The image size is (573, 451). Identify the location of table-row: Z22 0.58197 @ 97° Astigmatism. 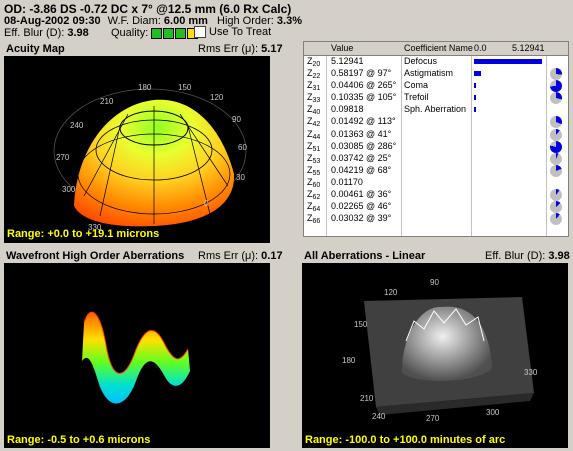
(436, 74).